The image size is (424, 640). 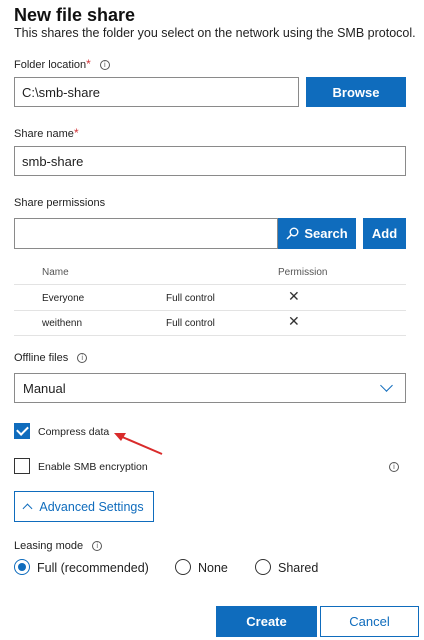 I want to click on radio-none-label: None, so click(x=213, y=568).